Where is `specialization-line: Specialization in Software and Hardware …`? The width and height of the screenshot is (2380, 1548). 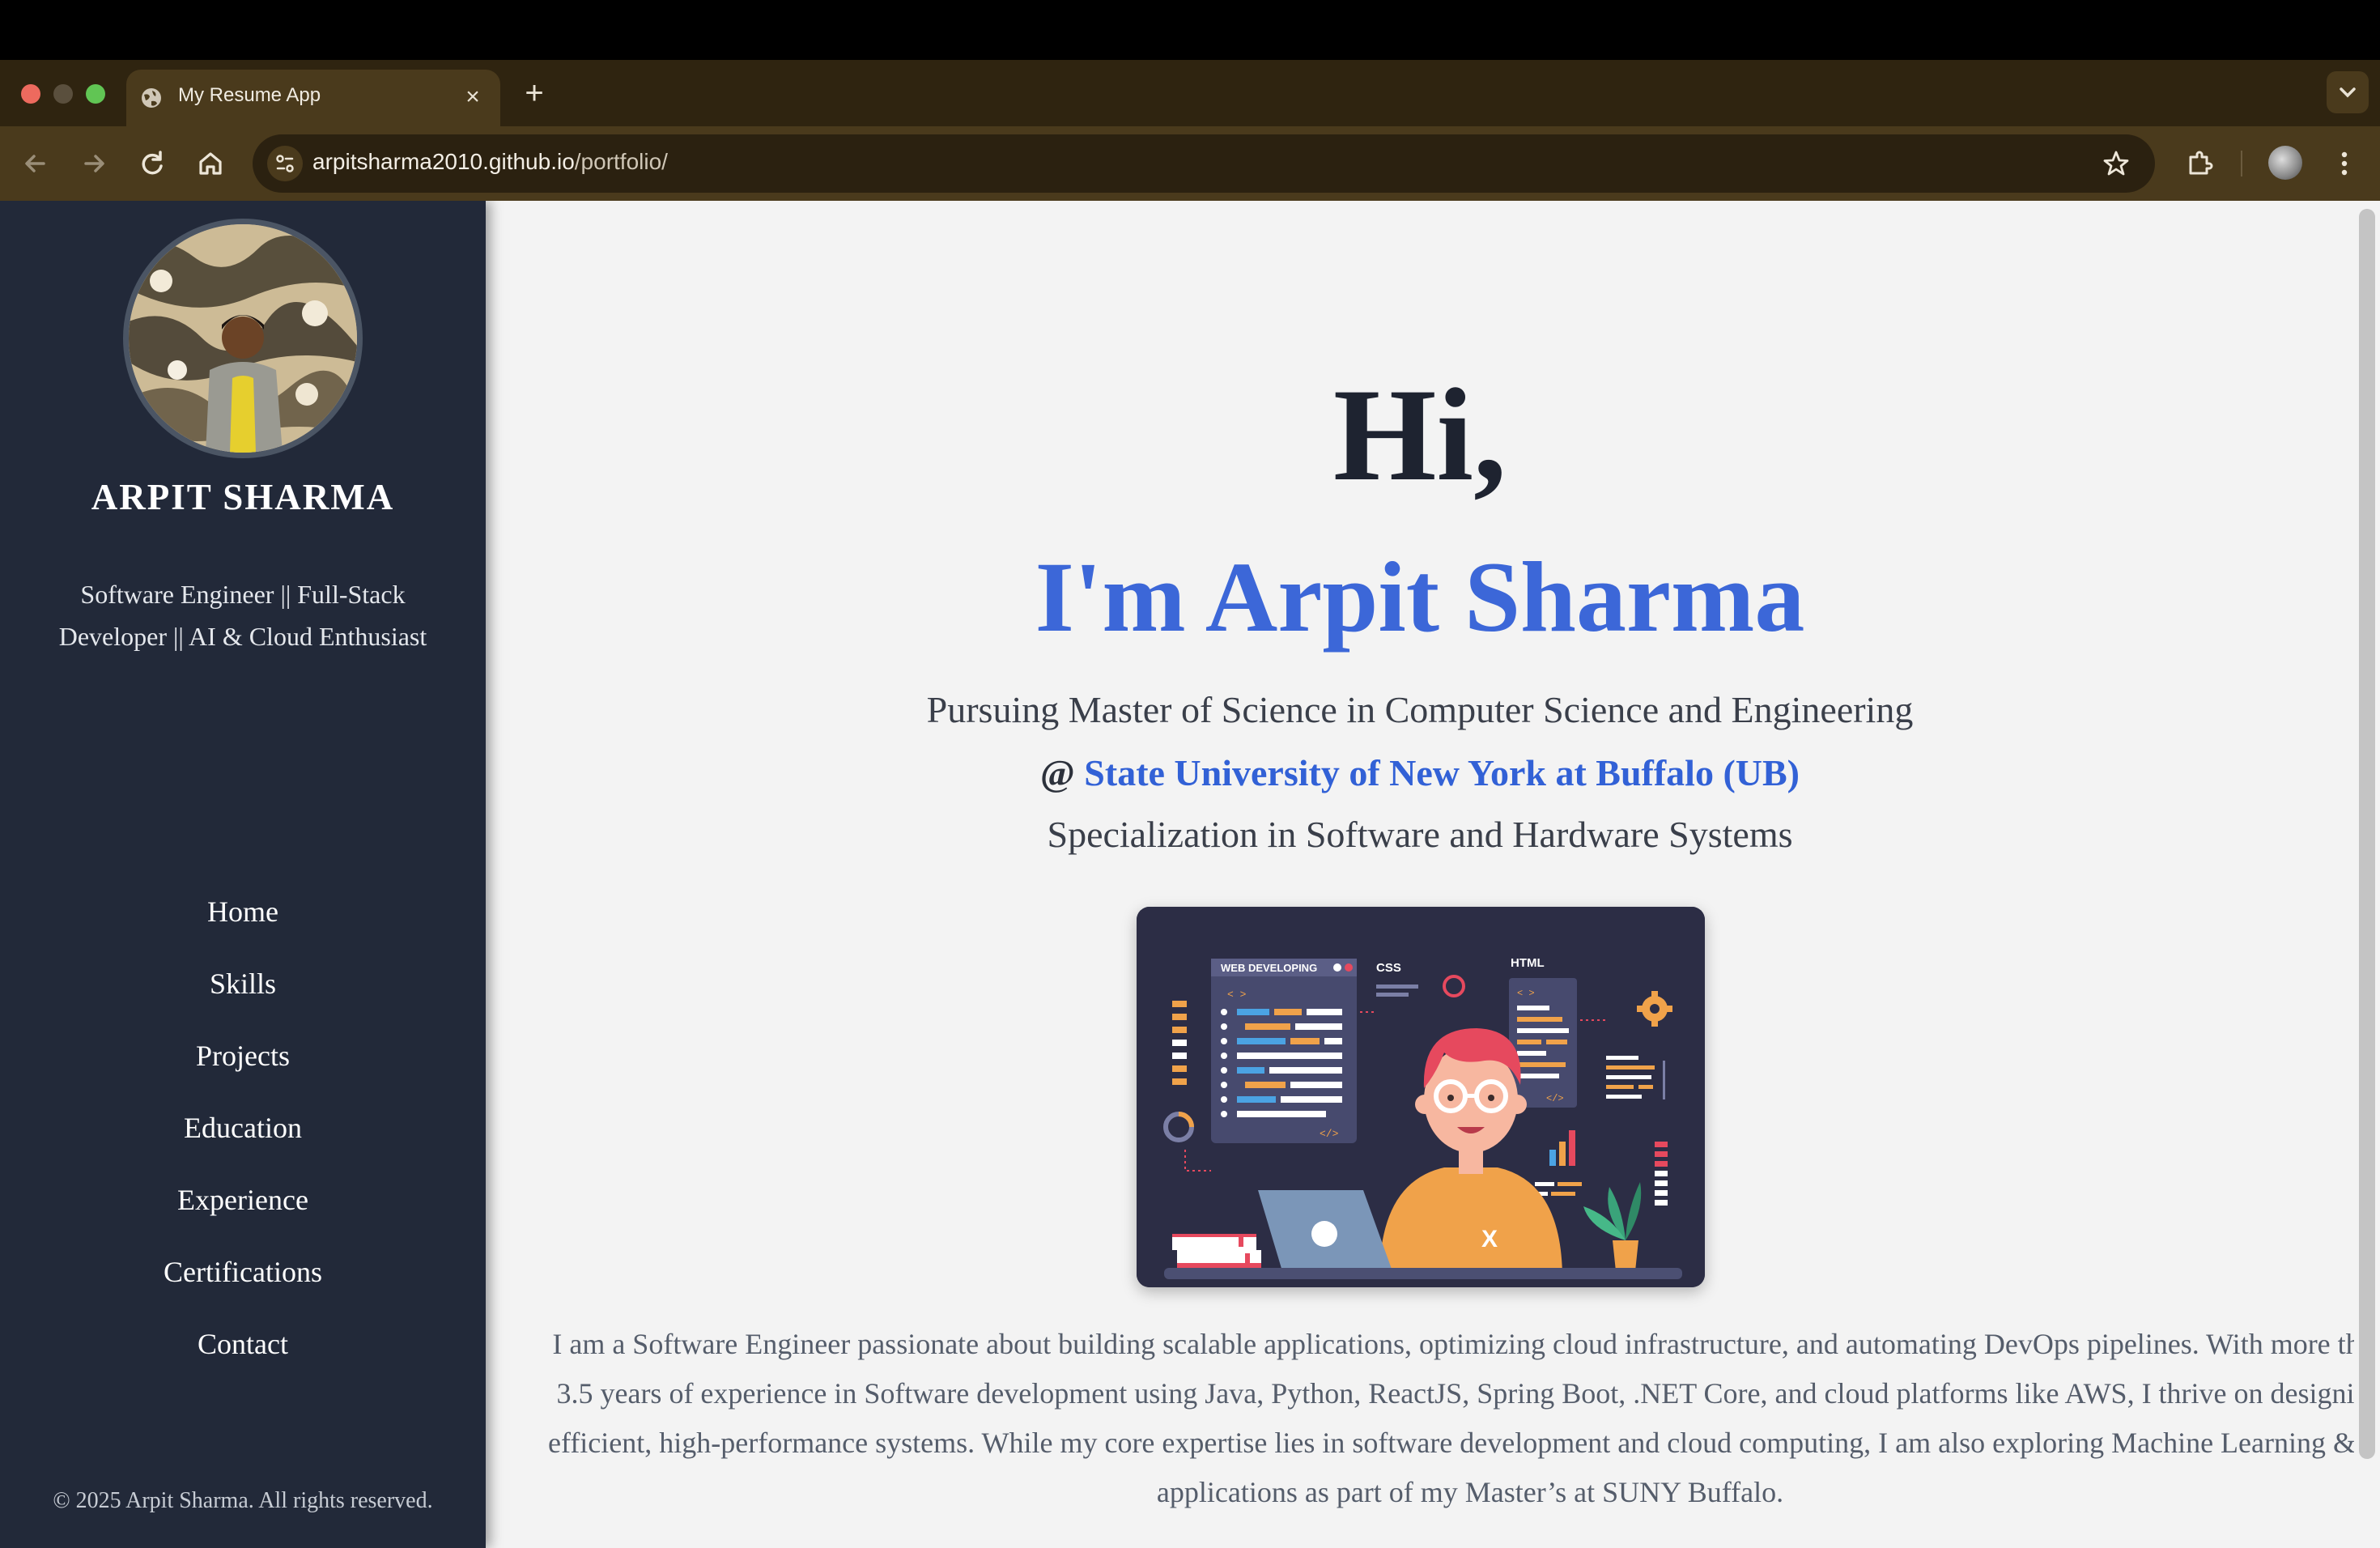
specialization-line: Specialization in Software and Hardware … is located at coordinates (1420, 835).